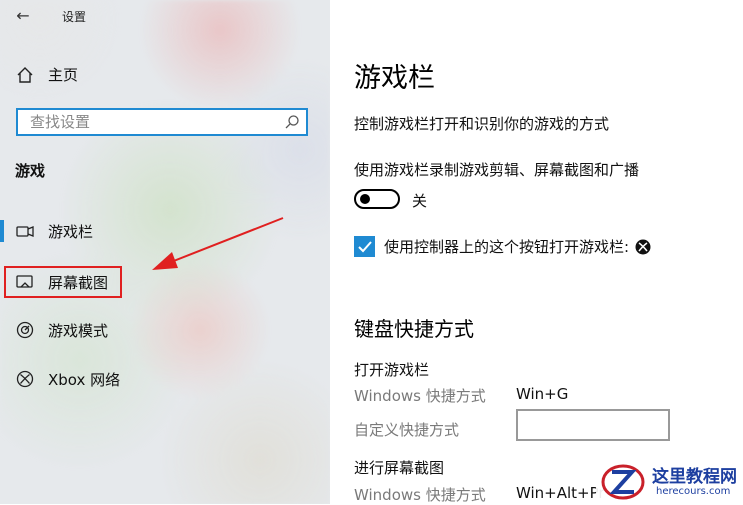  What do you see at coordinates (63, 75) in the screenshot?
I see `home-label: 主页` at bounding box center [63, 75].